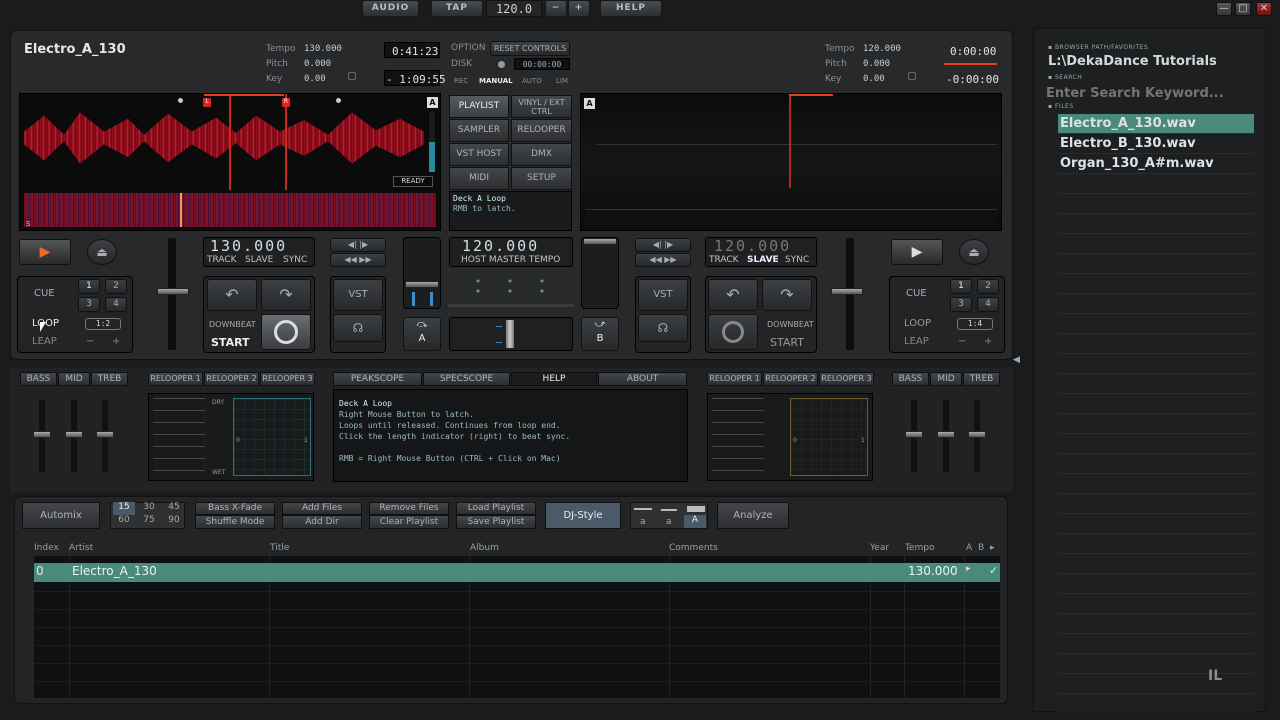 The height and width of the screenshot is (720, 1280). What do you see at coordinates (479, 130) in the screenshot?
I see `sampler-tab: SAMPLER` at bounding box center [479, 130].